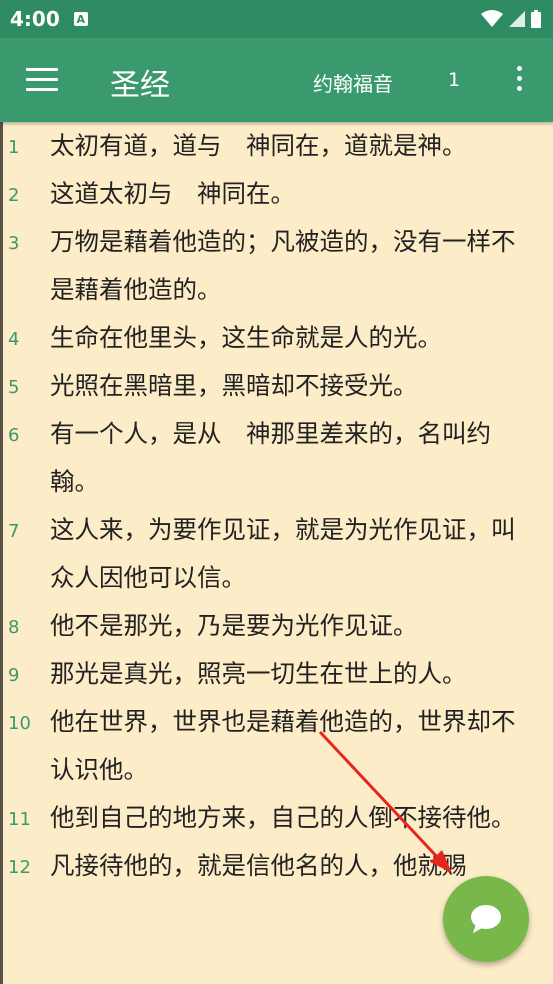  I want to click on verse-number: 2, so click(14, 195).